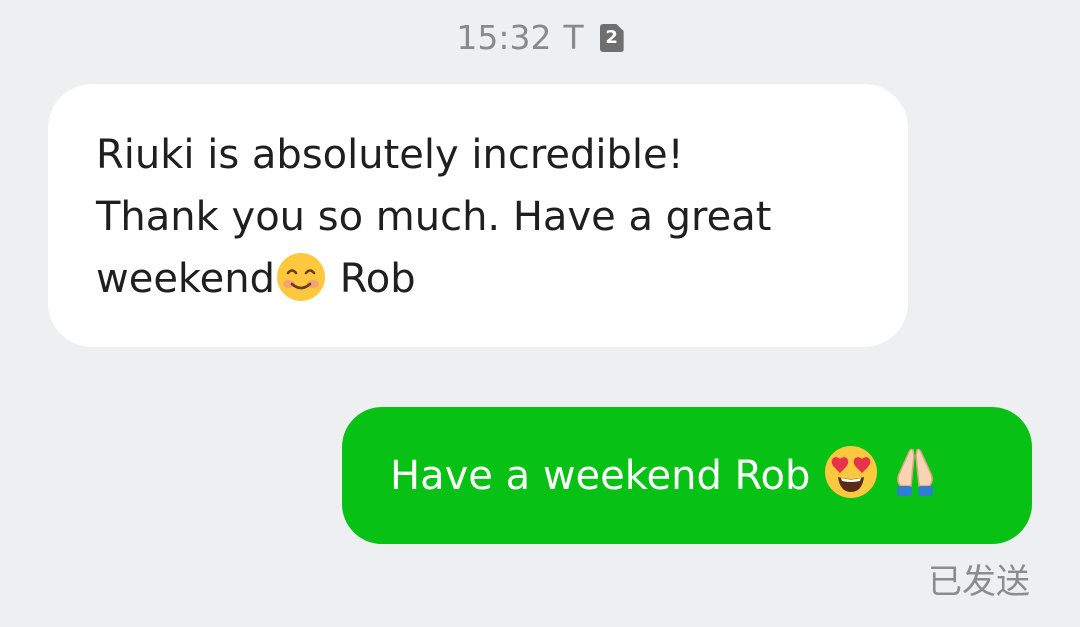 This screenshot has width=1080, height=627. I want to click on outgoing-message-text: Have a weekend Rob, so click(607, 475).